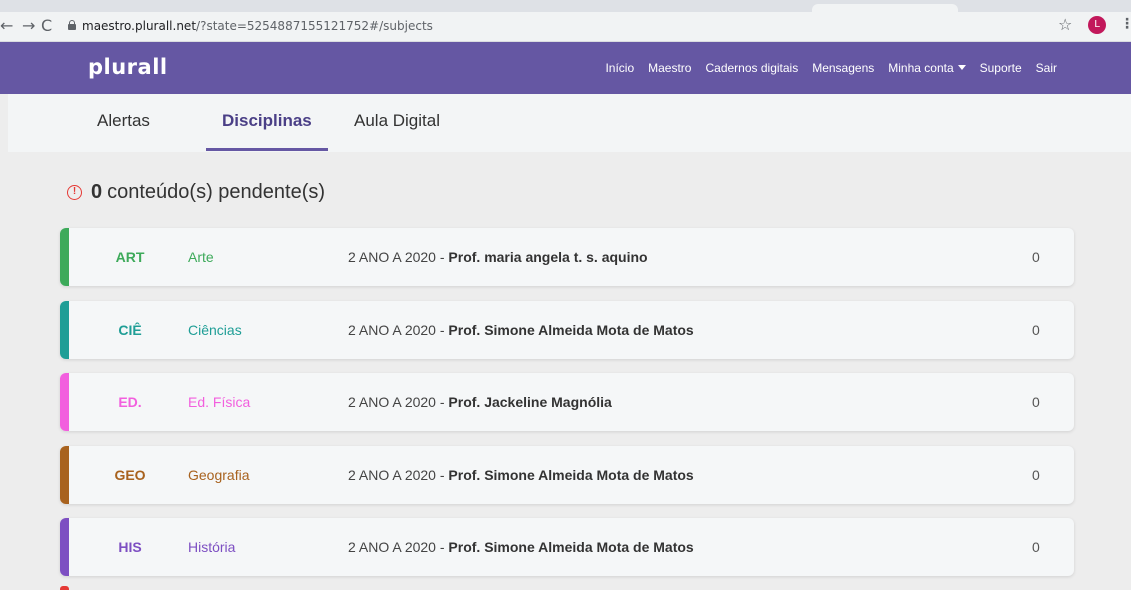 The width and height of the screenshot is (1131, 590). Describe the element at coordinates (1065, 24) in the screenshot. I see `bookmark-star-icon: ☆` at that location.